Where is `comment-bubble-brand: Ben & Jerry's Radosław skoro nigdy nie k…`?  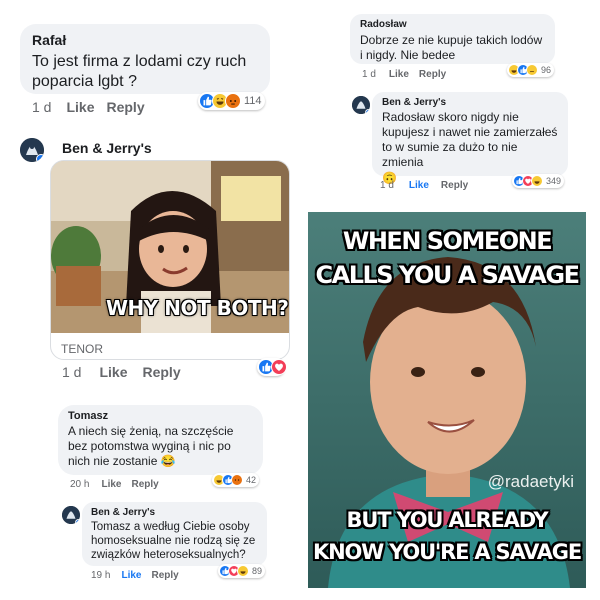 comment-bubble-brand: Ben & Jerry's Radosław skoro nigdy nie k… is located at coordinates (470, 138).